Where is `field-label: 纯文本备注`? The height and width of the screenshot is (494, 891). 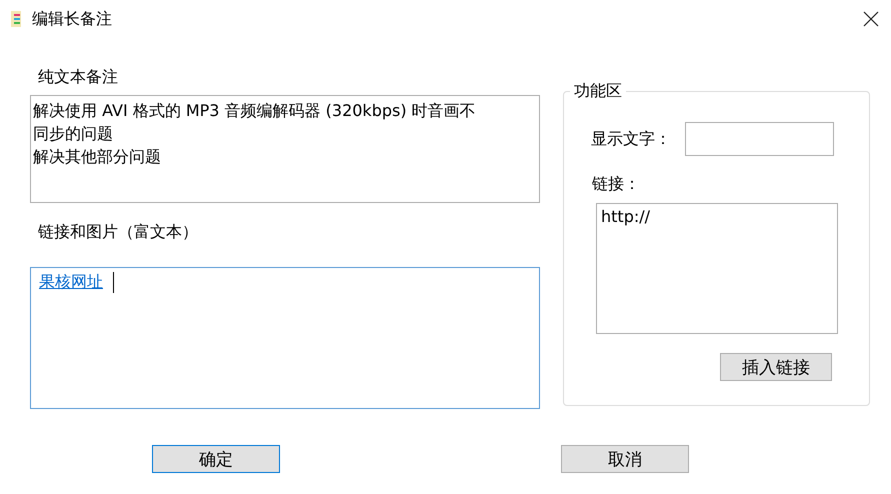 field-label: 纯文本备注 is located at coordinates (78, 77).